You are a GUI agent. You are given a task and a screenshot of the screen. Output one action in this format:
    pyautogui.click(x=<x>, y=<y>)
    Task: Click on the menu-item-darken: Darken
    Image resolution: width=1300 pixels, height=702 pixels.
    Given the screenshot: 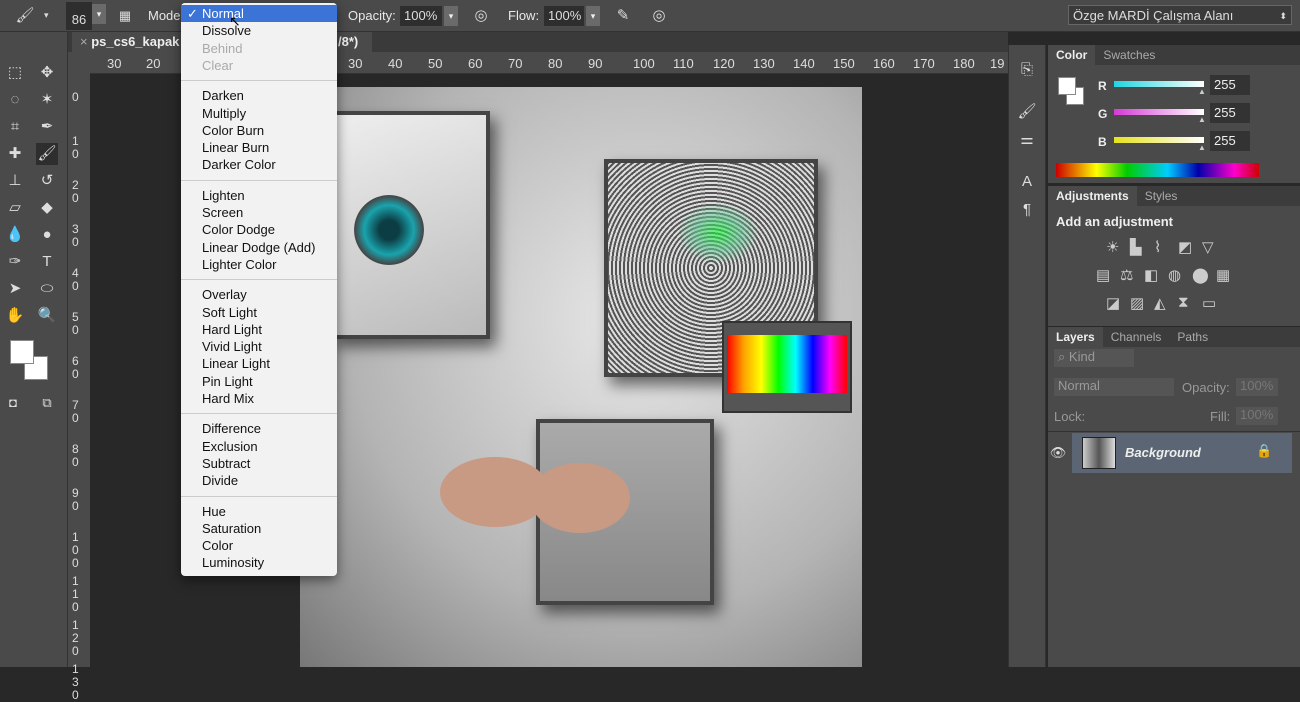 What is the action you would take?
    pyautogui.click(x=259, y=95)
    